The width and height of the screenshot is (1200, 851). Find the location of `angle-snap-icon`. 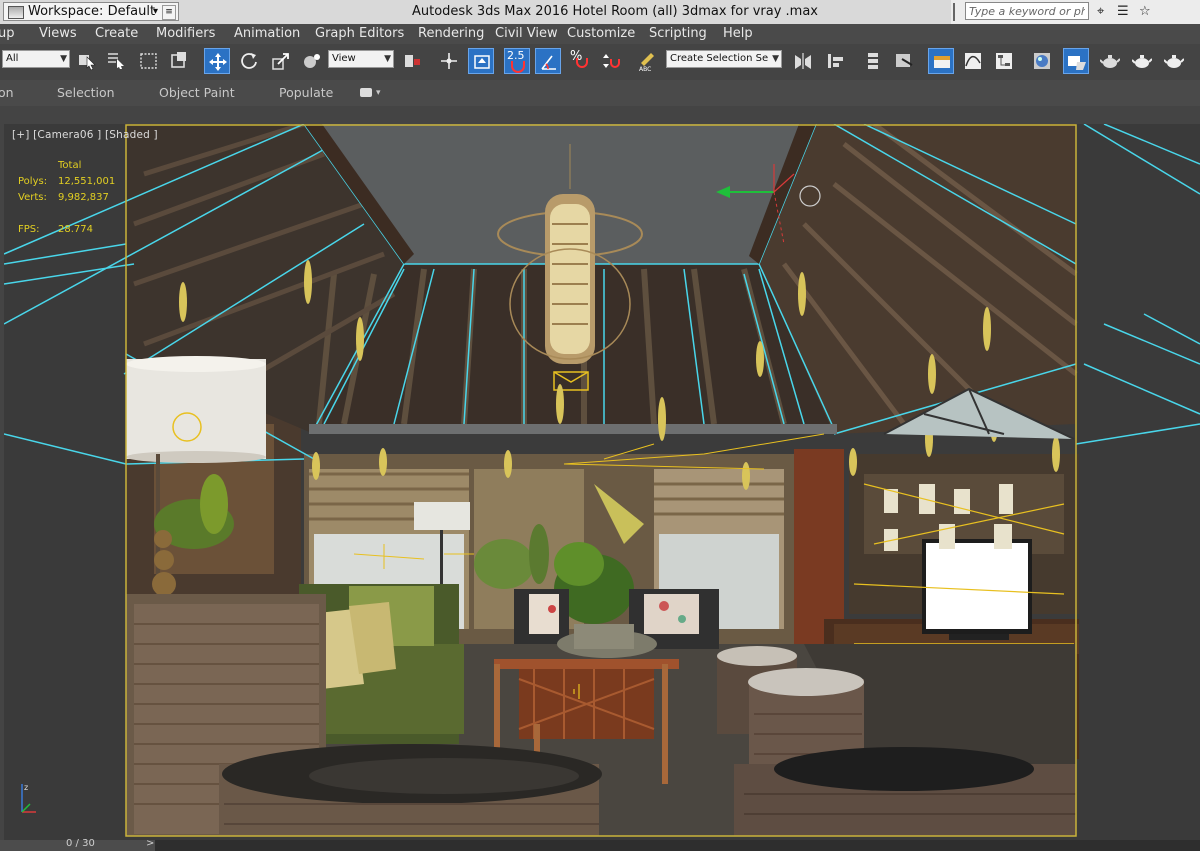

angle-snap-icon is located at coordinates (548, 62).